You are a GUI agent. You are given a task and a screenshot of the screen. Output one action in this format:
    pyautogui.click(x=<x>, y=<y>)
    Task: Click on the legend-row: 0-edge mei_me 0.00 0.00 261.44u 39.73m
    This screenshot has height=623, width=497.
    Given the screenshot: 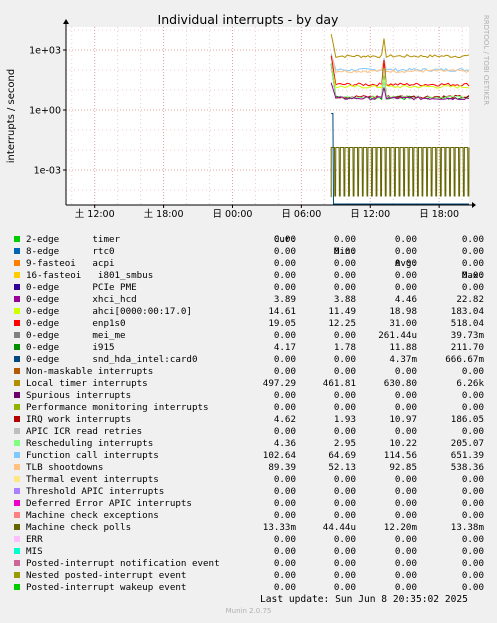 What is the action you would take?
    pyautogui.click(x=254, y=336)
    